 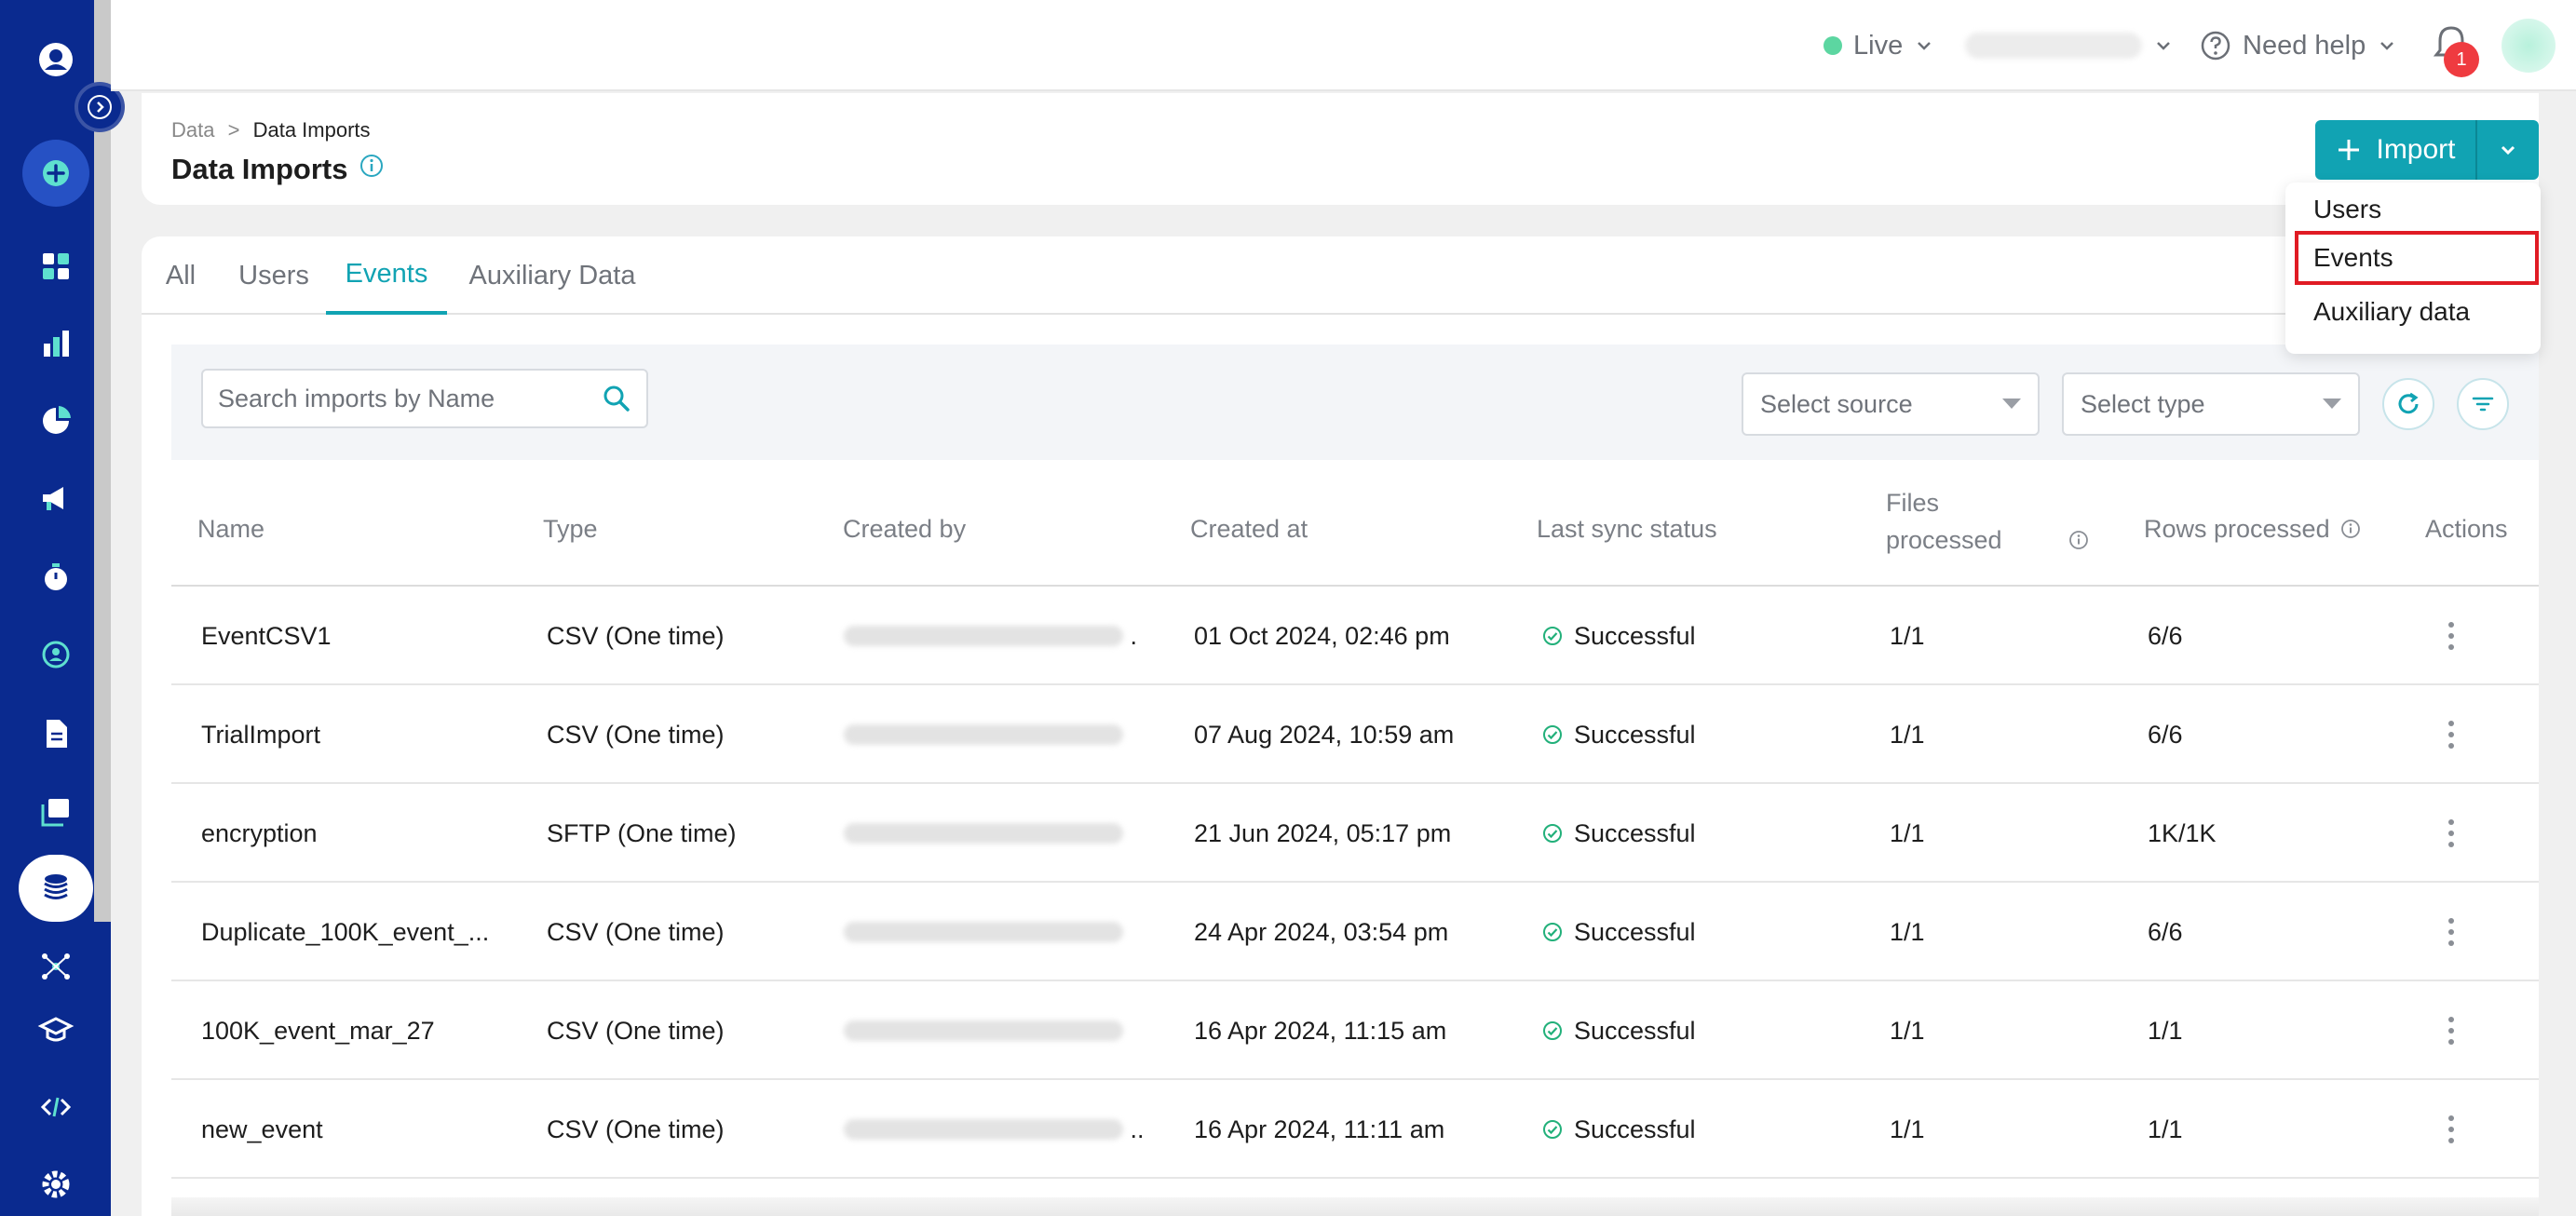 What do you see at coordinates (1355, 1207) in the screenshot?
I see `table-footer-shadow` at bounding box center [1355, 1207].